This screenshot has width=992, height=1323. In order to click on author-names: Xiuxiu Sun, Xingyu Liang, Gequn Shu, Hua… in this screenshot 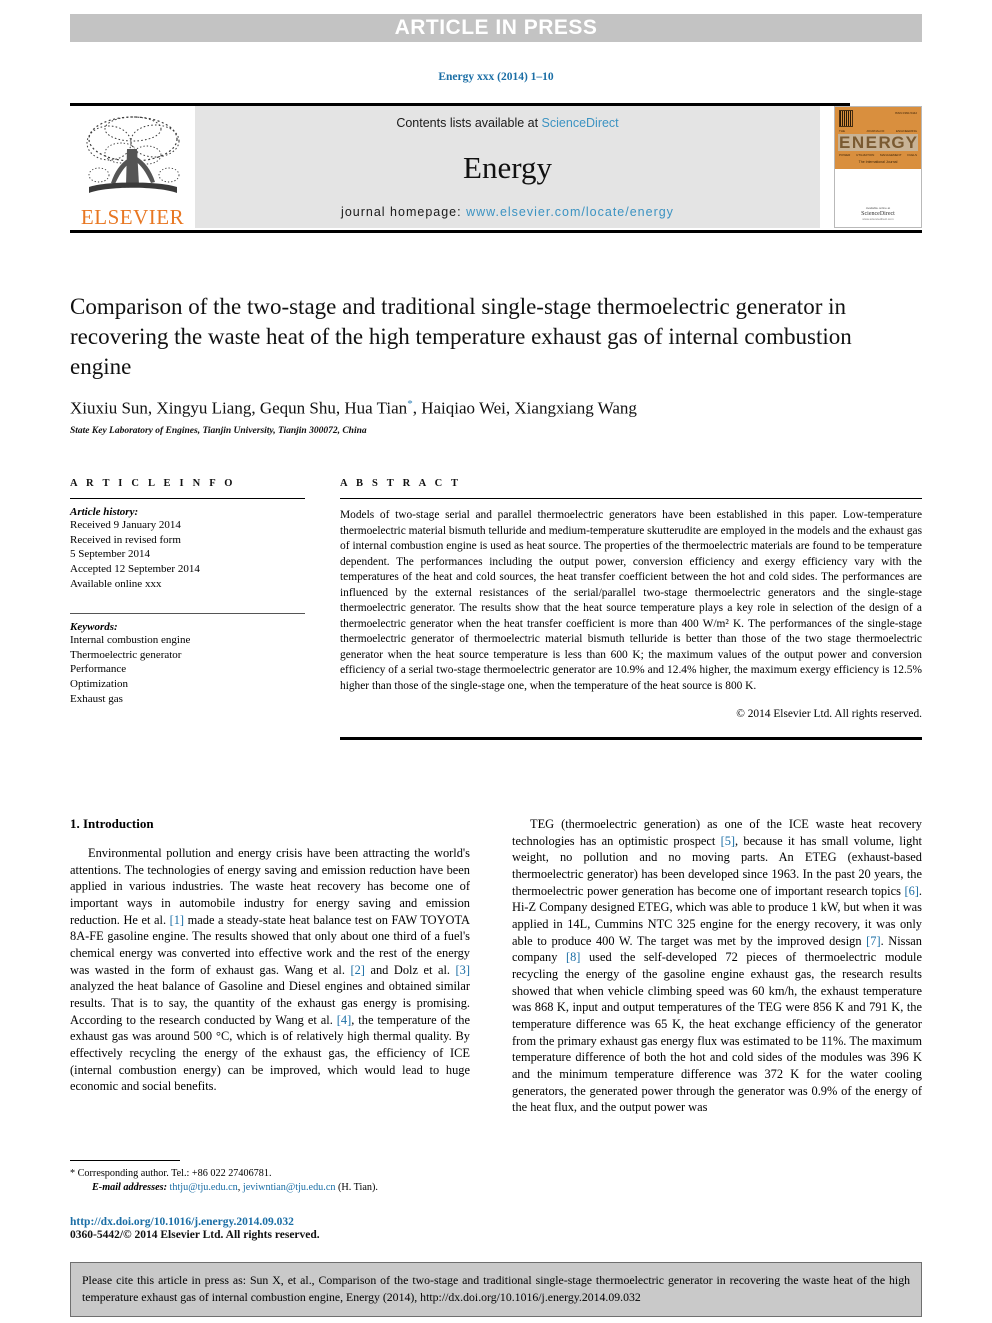, I will do `click(239, 408)`.